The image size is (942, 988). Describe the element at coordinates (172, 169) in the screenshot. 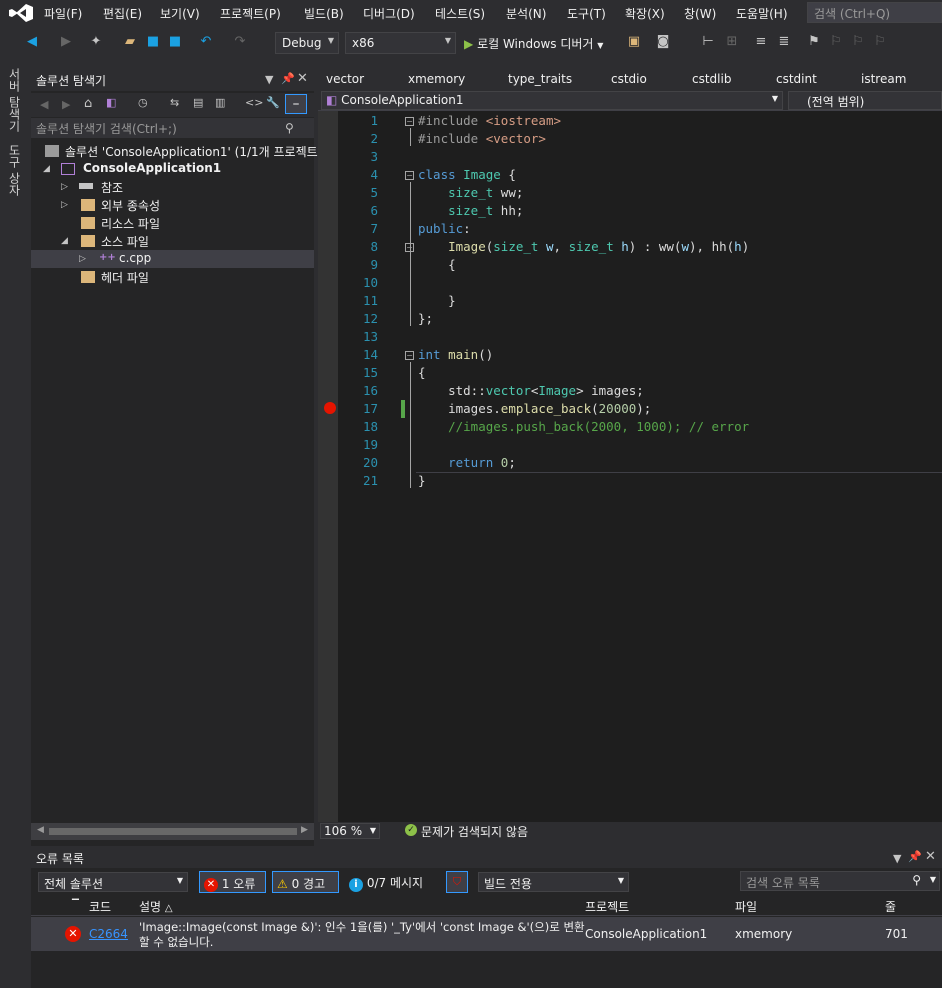

I see `tree-item-project: ◢ ConsoleApplication1` at that location.